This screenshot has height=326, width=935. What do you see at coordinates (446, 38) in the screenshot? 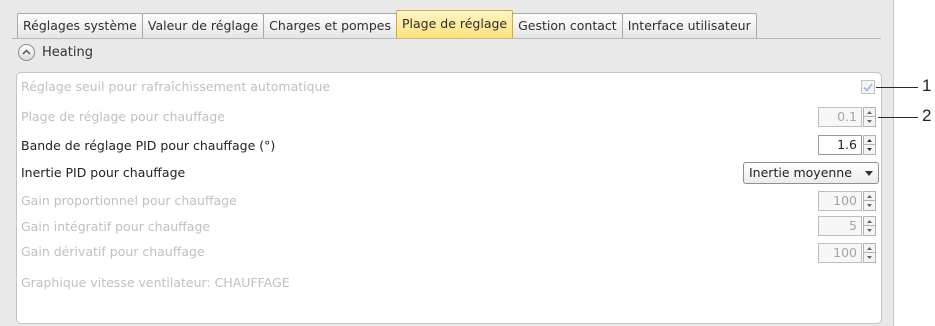
I see `tab-divider` at bounding box center [446, 38].